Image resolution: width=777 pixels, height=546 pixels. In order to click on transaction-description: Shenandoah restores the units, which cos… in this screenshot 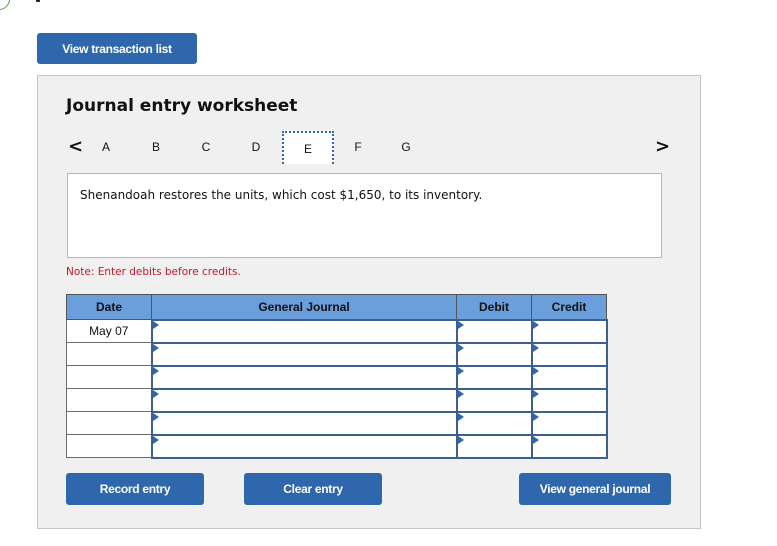, I will do `click(364, 215)`.